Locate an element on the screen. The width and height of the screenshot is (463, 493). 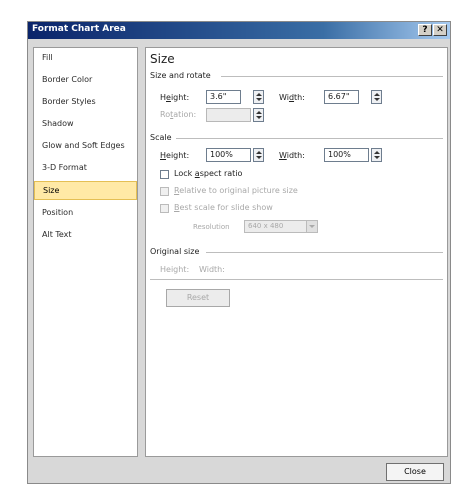
reset-button: Reset is located at coordinates (198, 298).